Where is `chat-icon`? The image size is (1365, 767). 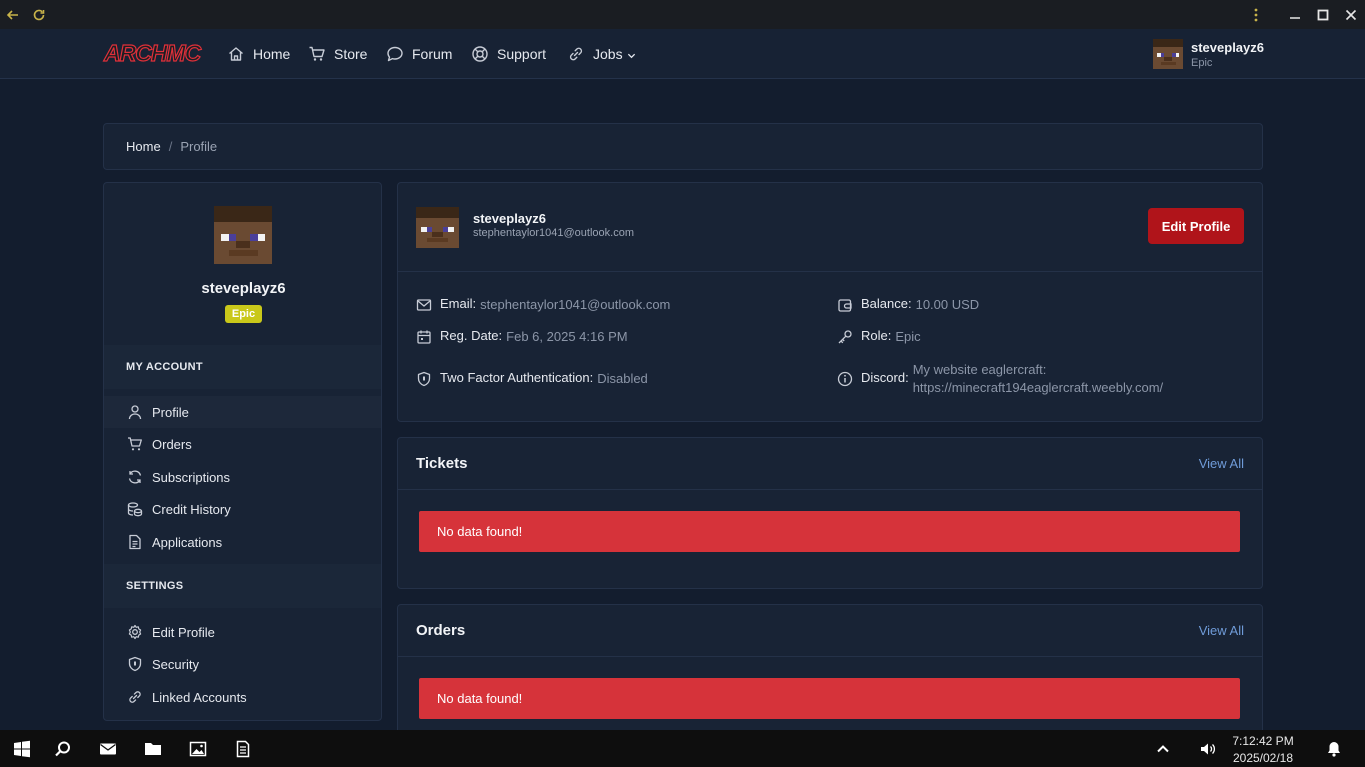 chat-icon is located at coordinates (395, 54).